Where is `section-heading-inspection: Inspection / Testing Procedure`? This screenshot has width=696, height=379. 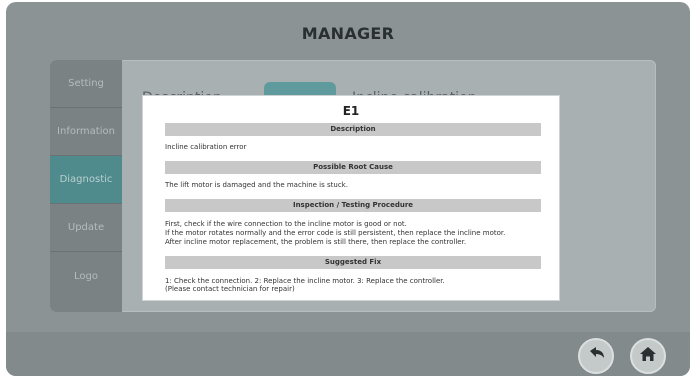
section-heading-inspection: Inspection / Testing Procedure is located at coordinates (353, 205).